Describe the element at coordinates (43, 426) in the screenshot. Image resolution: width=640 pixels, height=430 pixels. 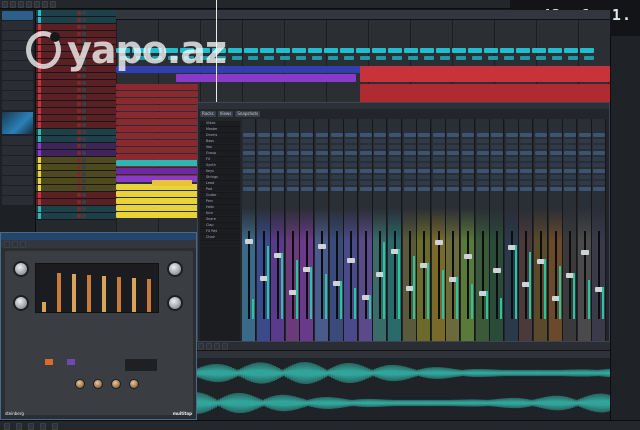
I see `status-item` at that location.